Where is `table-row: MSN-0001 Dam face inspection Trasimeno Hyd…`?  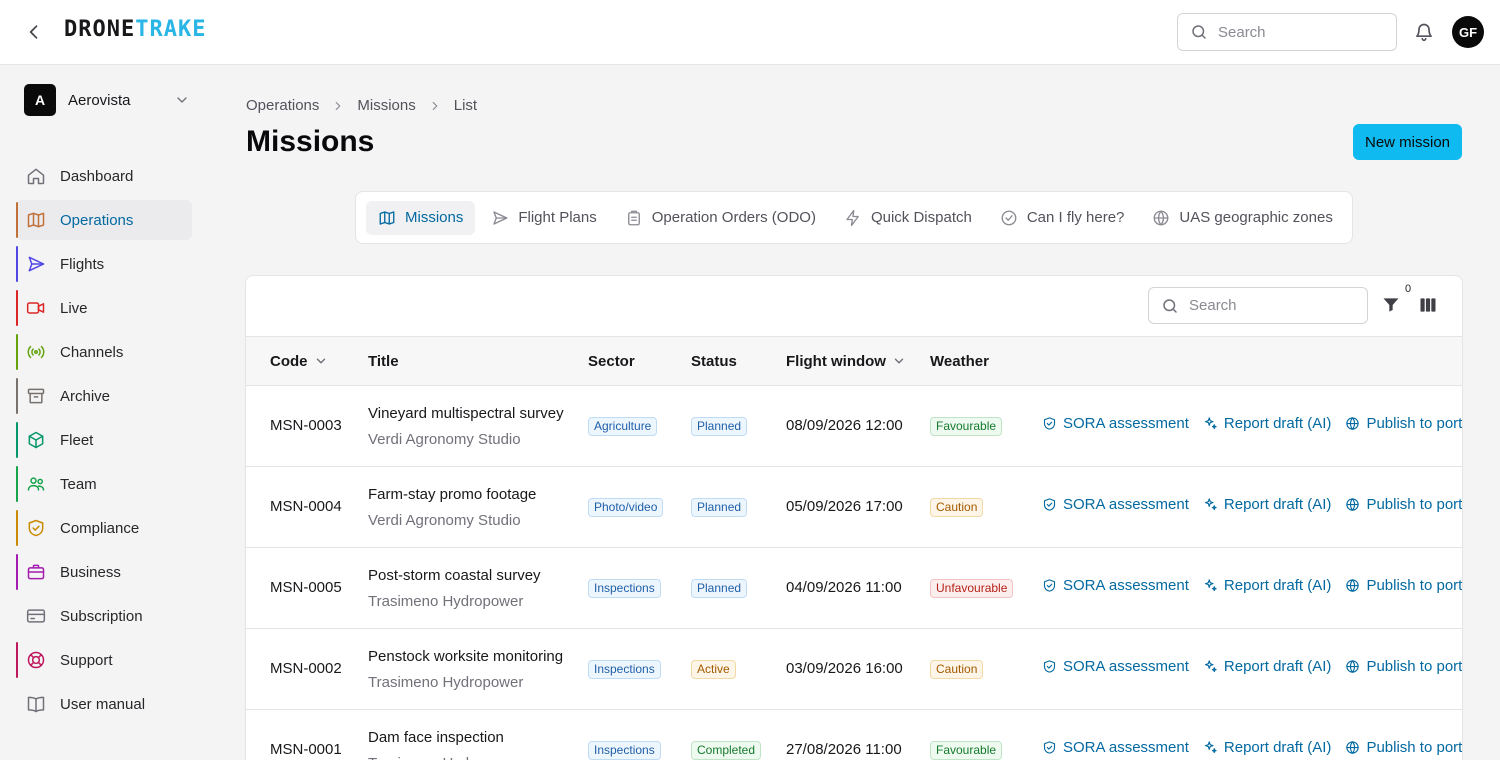 table-row: MSN-0001 Dam face inspection Trasimeno Hyd… is located at coordinates (854, 735).